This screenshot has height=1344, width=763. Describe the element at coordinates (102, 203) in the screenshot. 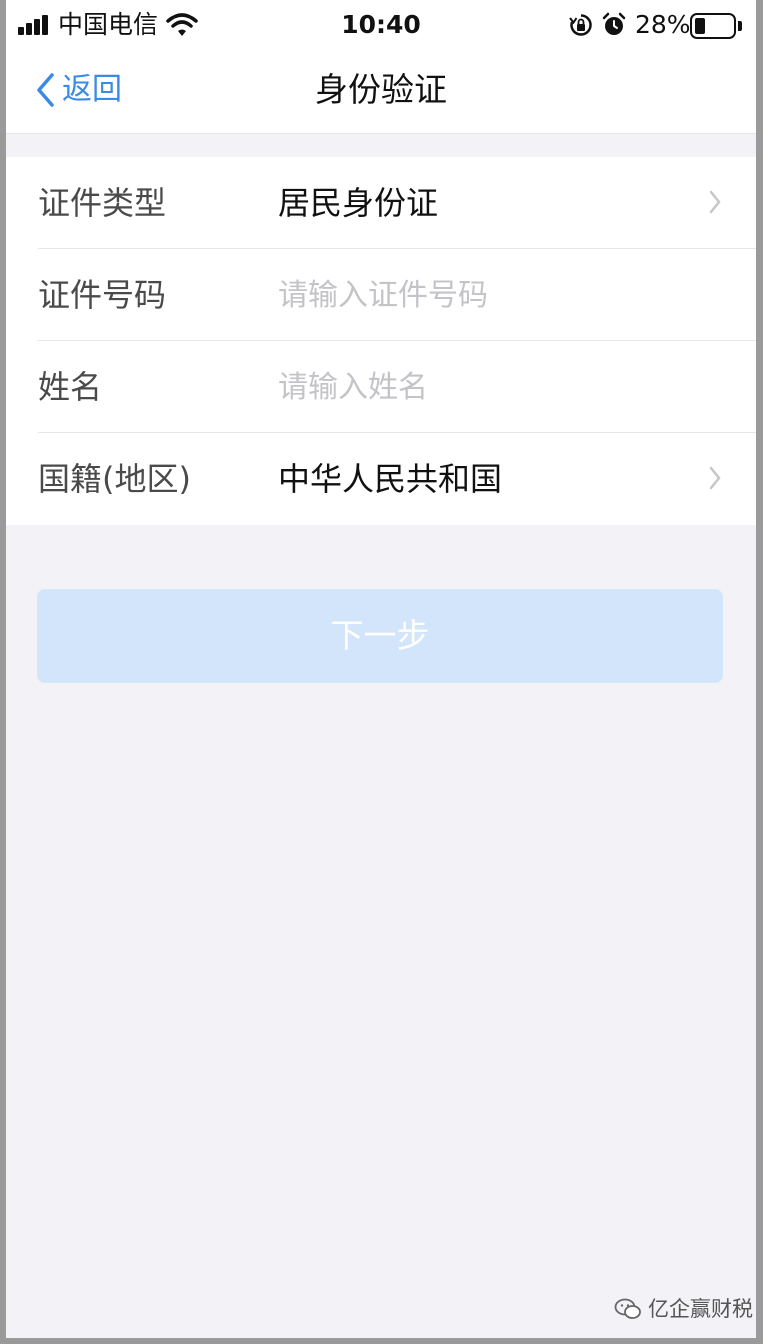

I see `document-type-label: 证件类型` at that location.